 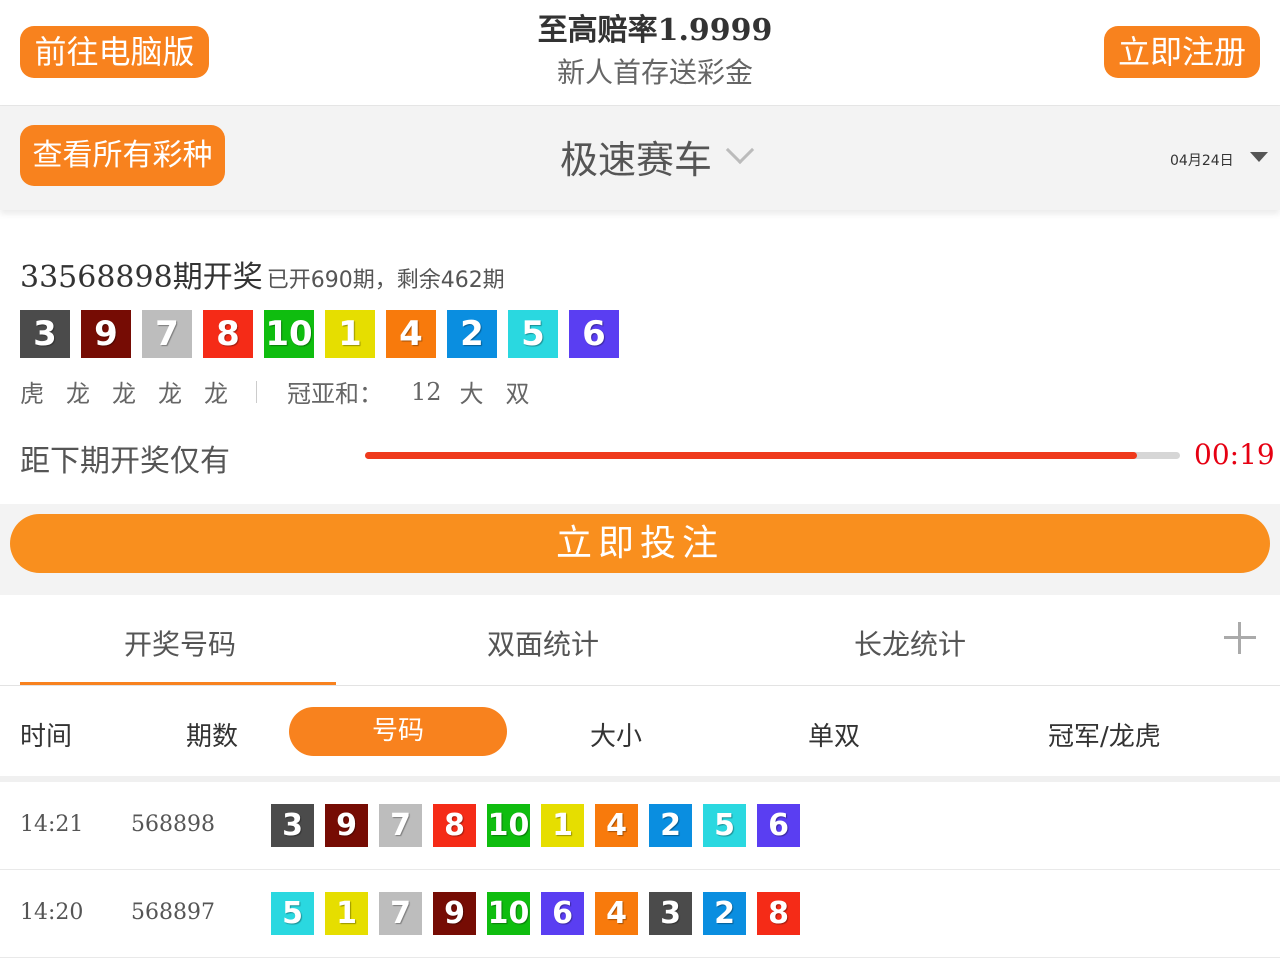 I want to click on draw-balls: 3 9 7 8 10 1 4 2 5 6, so click(x=325, y=334).